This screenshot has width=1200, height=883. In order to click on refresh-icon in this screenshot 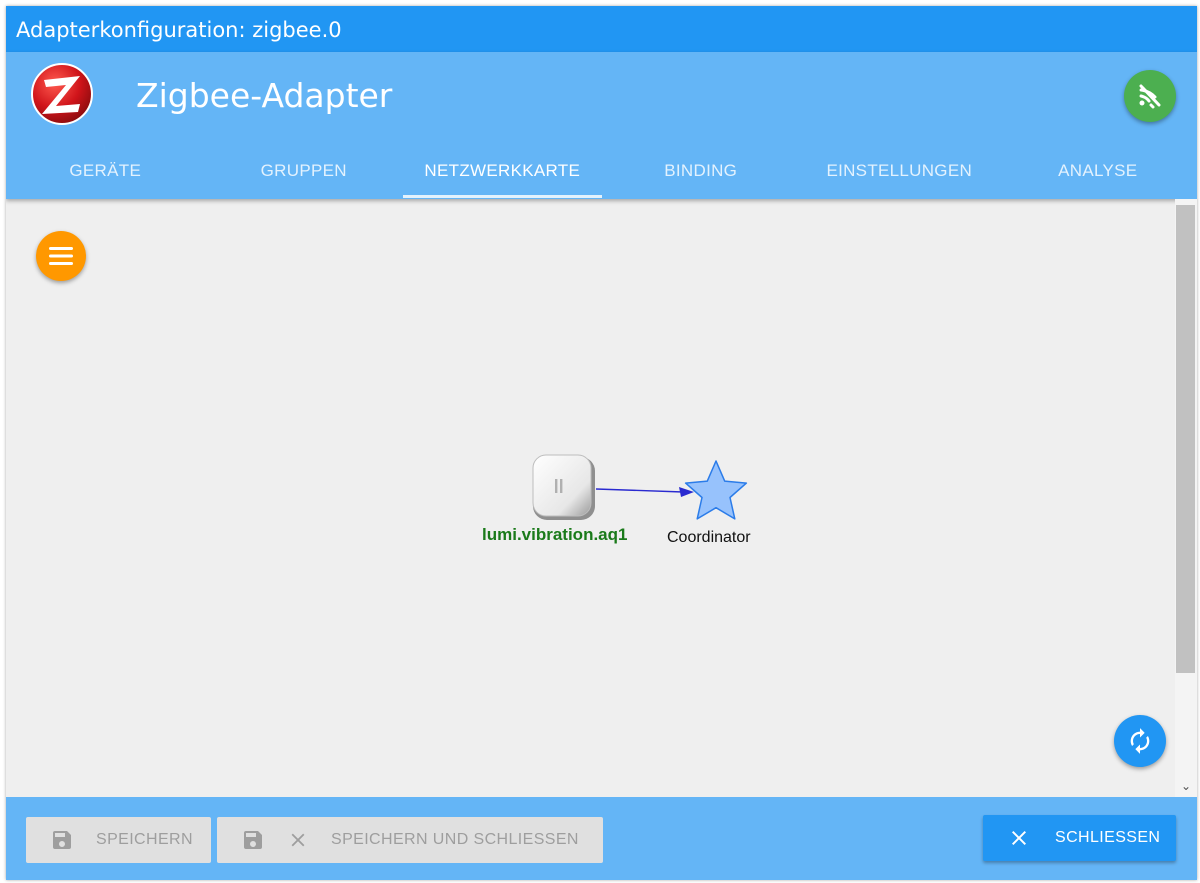, I will do `click(1140, 741)`.